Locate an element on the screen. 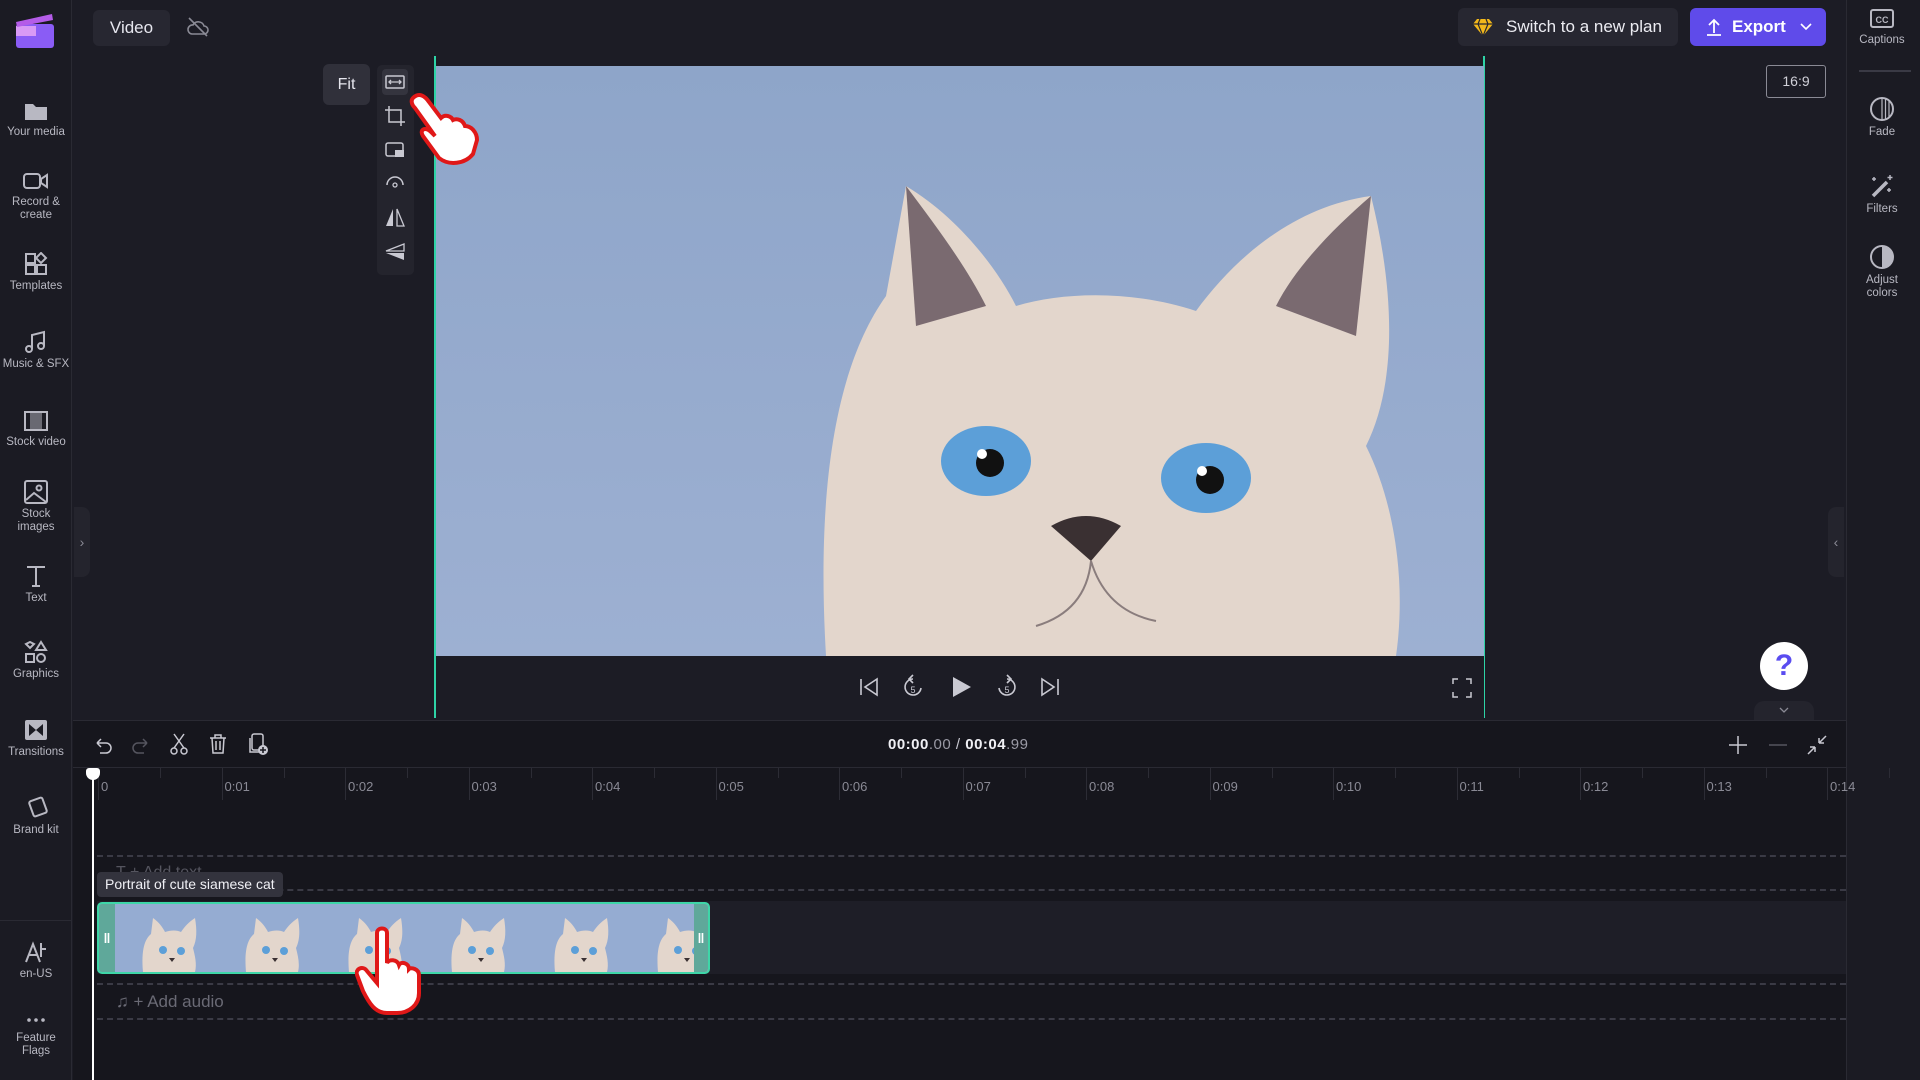  contrast-icon is located at coordinates (1882, 257).